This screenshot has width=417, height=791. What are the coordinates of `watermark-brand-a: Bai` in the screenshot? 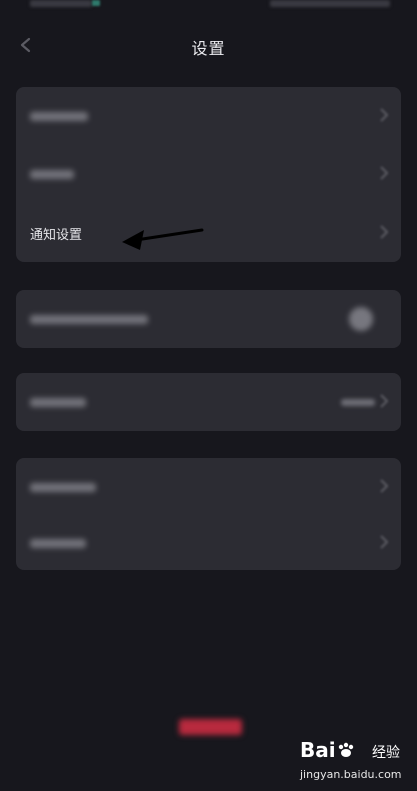 It's located at (318, 750).